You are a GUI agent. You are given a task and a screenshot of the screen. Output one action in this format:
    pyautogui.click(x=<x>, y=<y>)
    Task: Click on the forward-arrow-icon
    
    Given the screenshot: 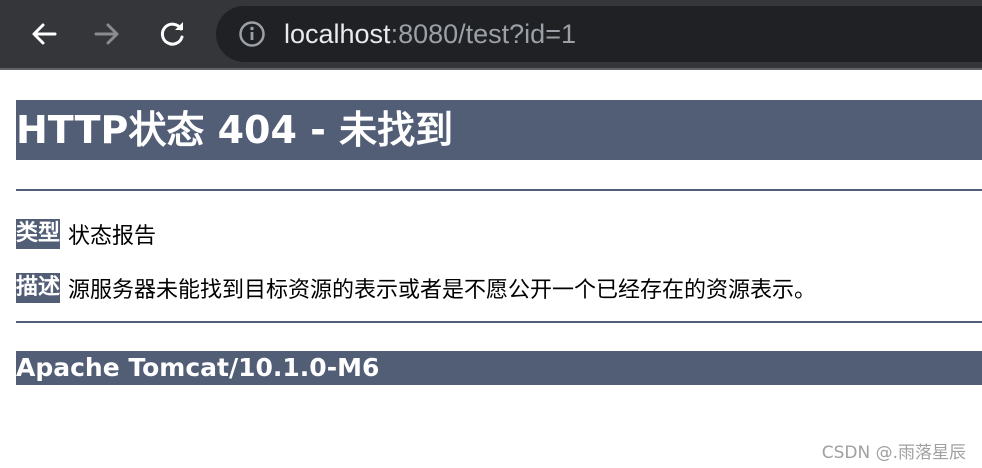 What is the action you would take?
    pyautogui.click(x=106, y=34)
    